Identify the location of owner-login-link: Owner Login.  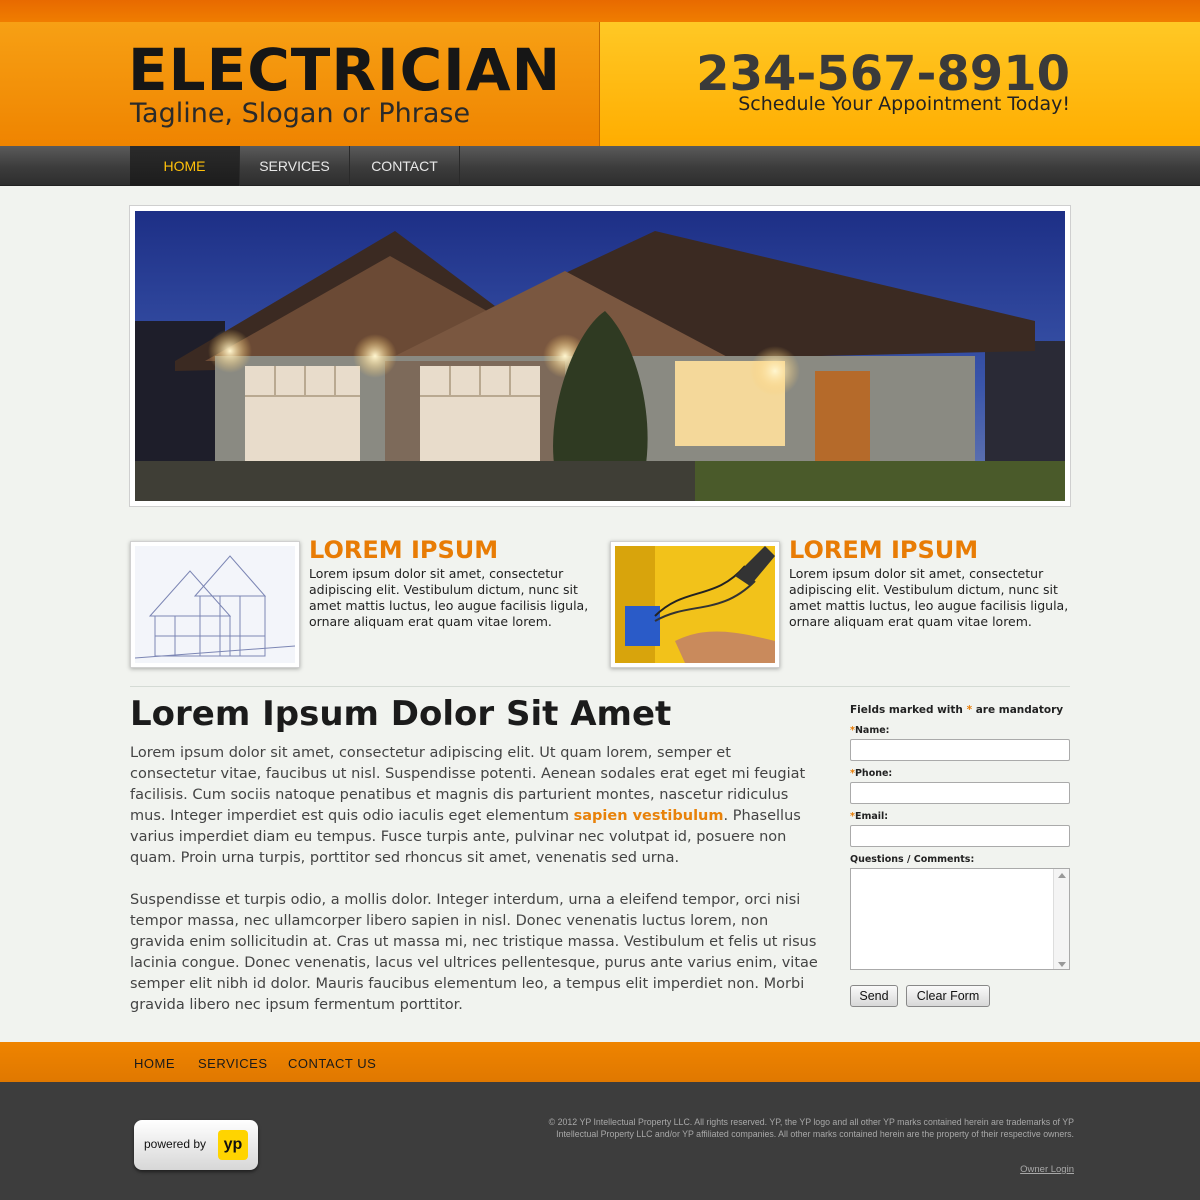
(1047, 1169).